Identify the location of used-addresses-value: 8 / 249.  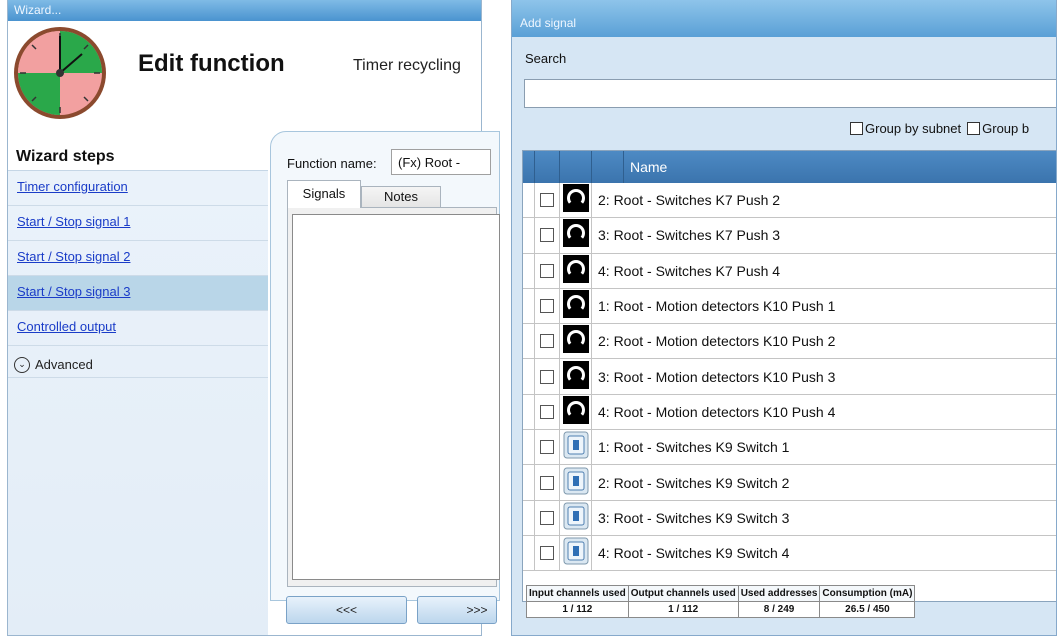
(779, 609).